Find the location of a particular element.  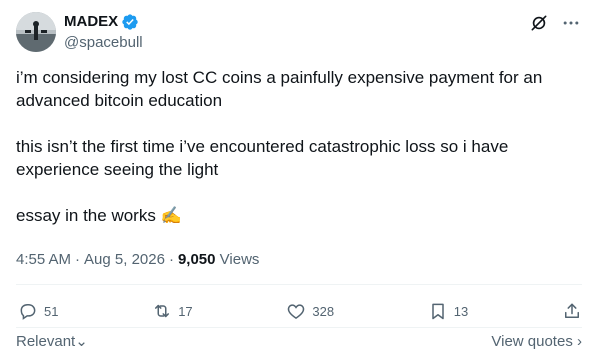

more-options-icon is located at coordinates (571, 23).